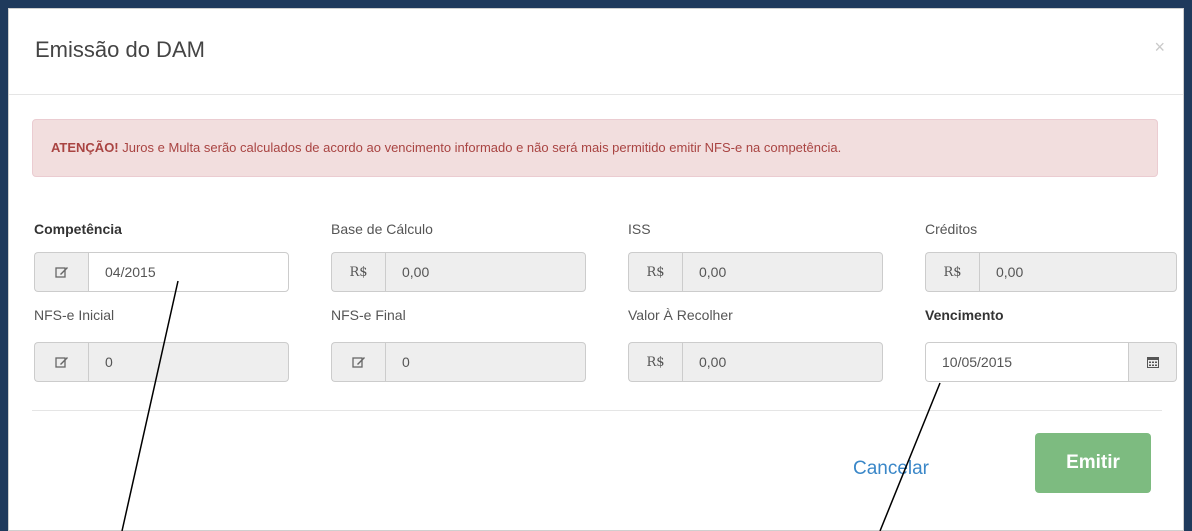 The image size is (1192, 531). I want to click on vencimento-input-group: 10/05/2015, so click(1051, 362).